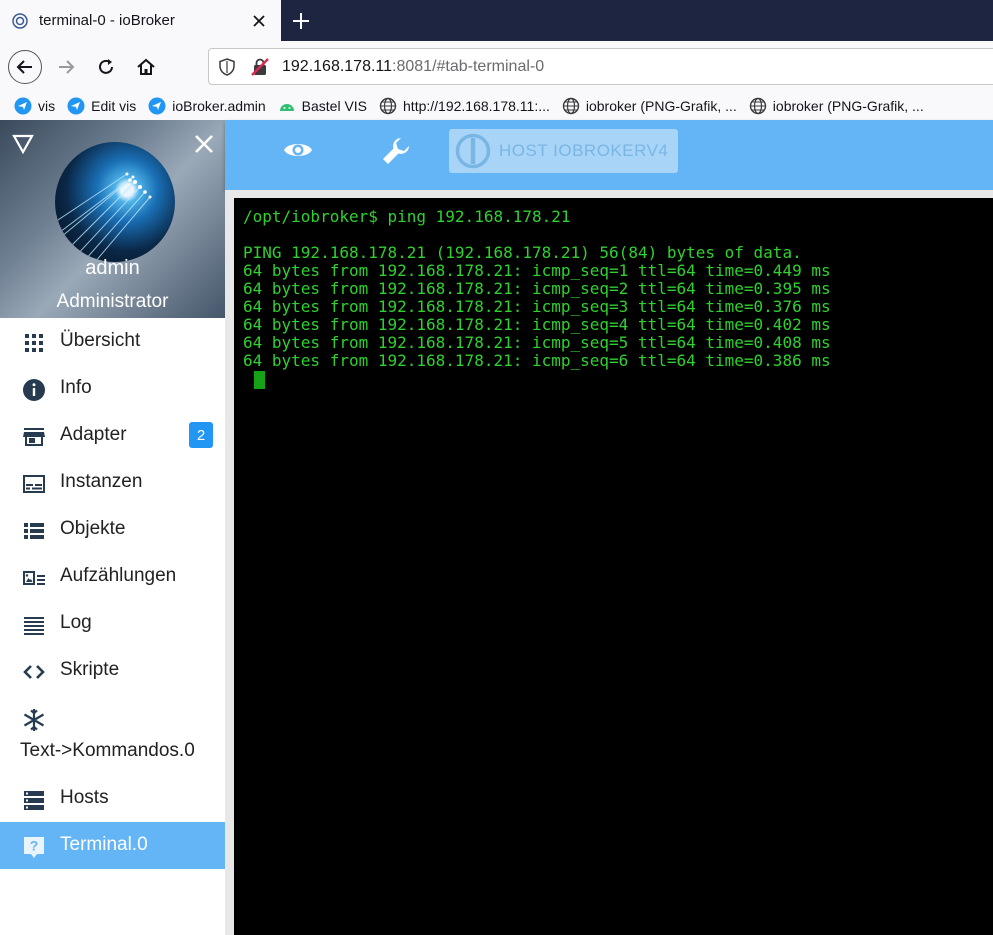  Describe the element at coordinates (496, 20) in the screenshot. I see `browser-tabbar: terminal-0 - ioBroker` at that location.